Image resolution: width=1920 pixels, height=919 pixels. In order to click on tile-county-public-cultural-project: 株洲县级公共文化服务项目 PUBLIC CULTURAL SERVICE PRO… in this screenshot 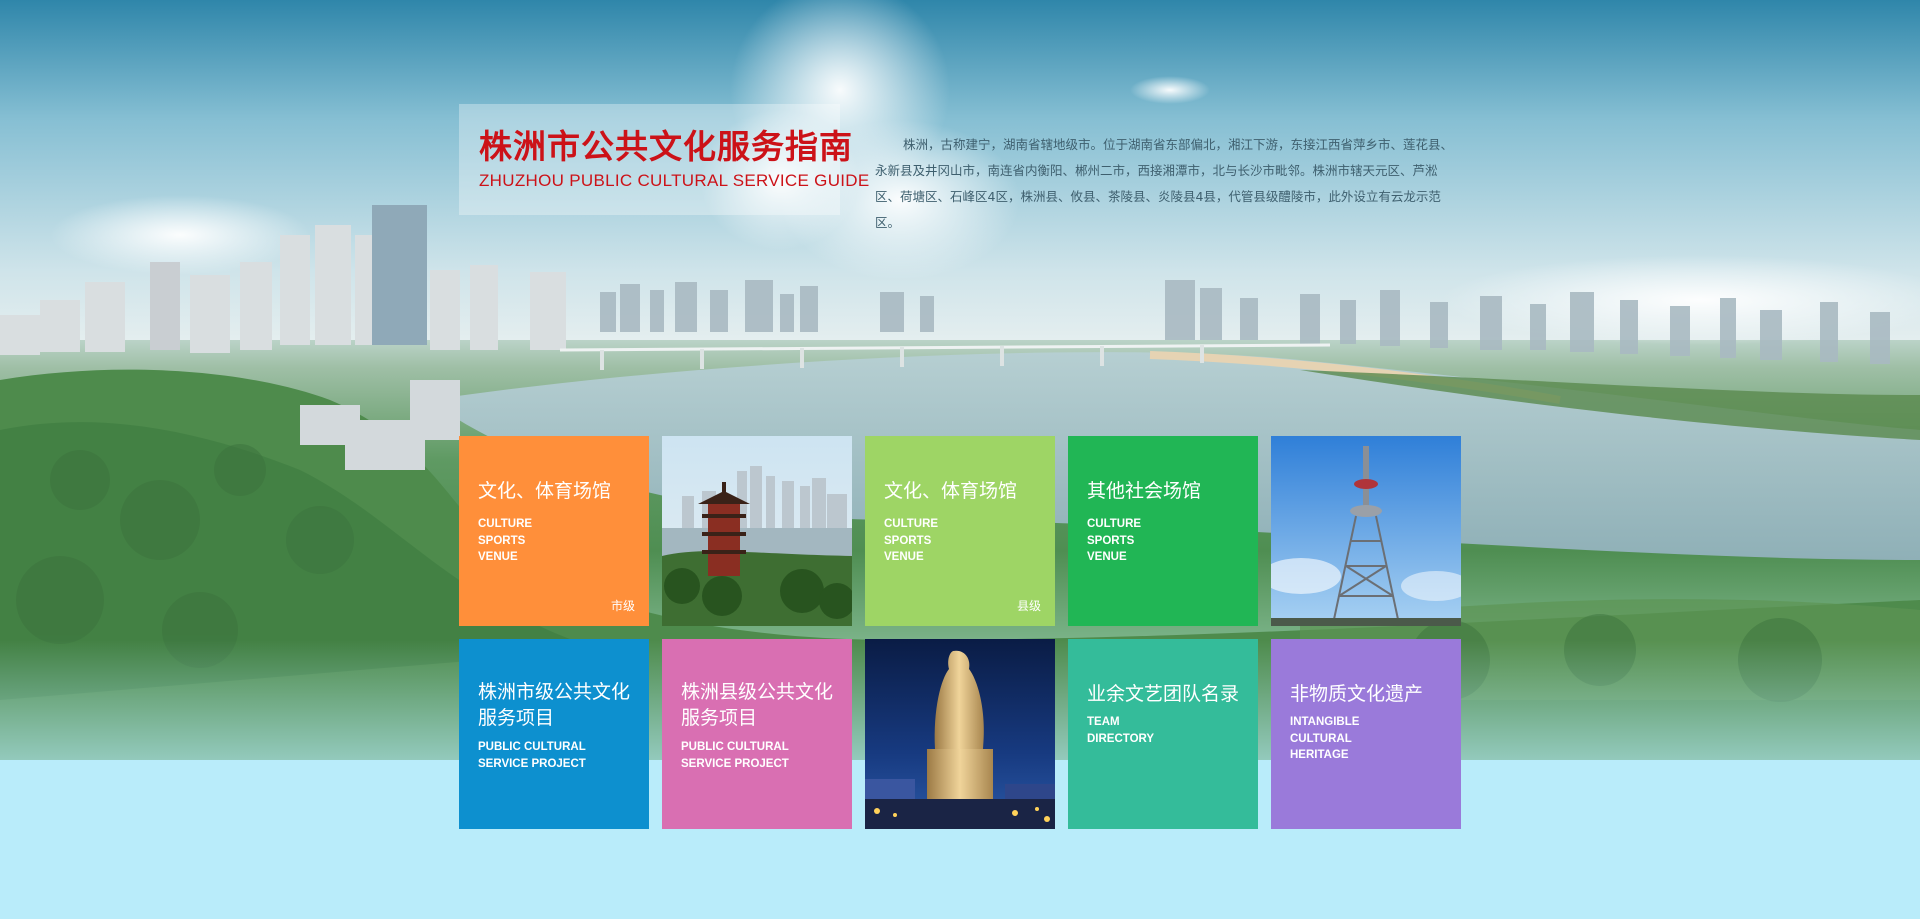, I will do `click(757, 734)`.